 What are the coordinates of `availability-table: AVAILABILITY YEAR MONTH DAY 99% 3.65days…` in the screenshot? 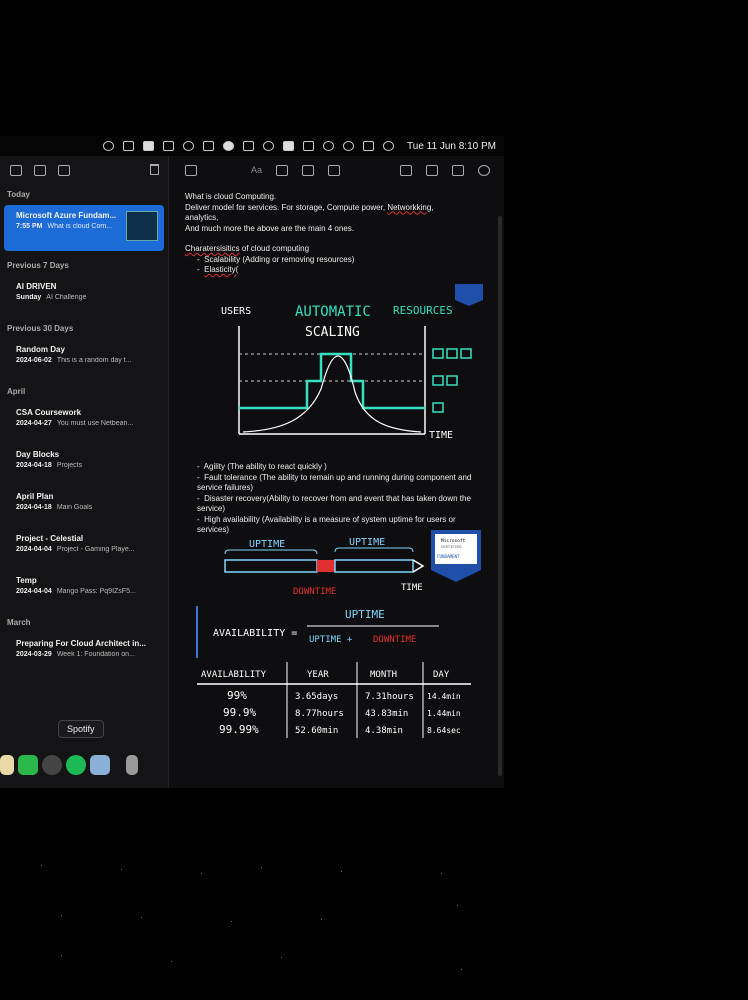 It's located at (334, 700).